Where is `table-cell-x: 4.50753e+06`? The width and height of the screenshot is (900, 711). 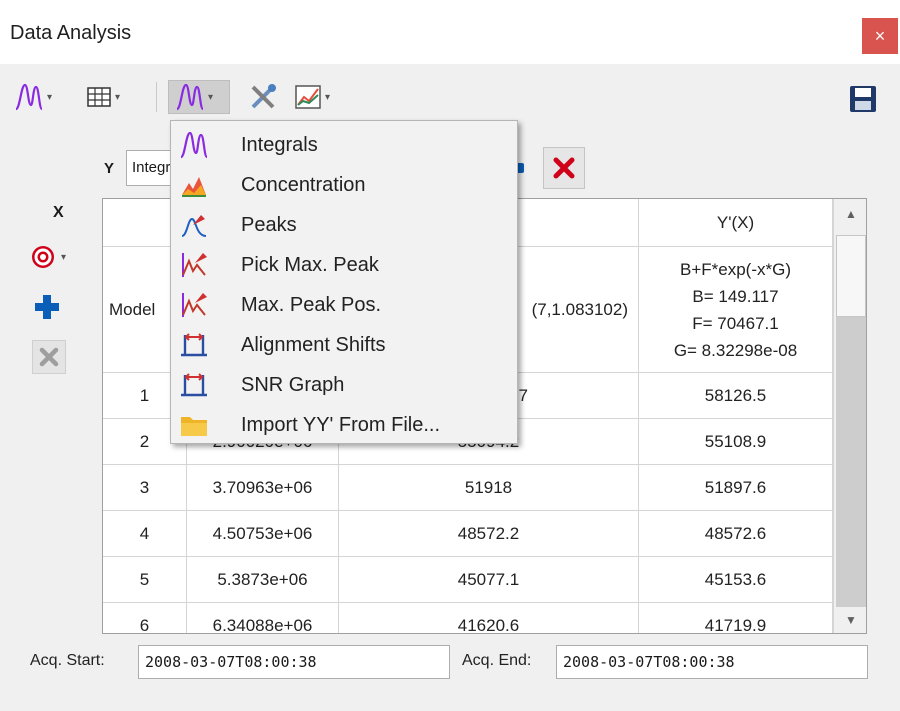 table-cell-x: 4.50753e+06 is located at coordinates (263, 534).